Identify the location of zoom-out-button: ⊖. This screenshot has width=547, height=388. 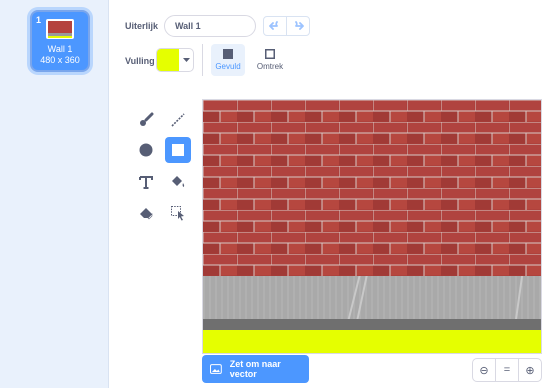
(484, 370).